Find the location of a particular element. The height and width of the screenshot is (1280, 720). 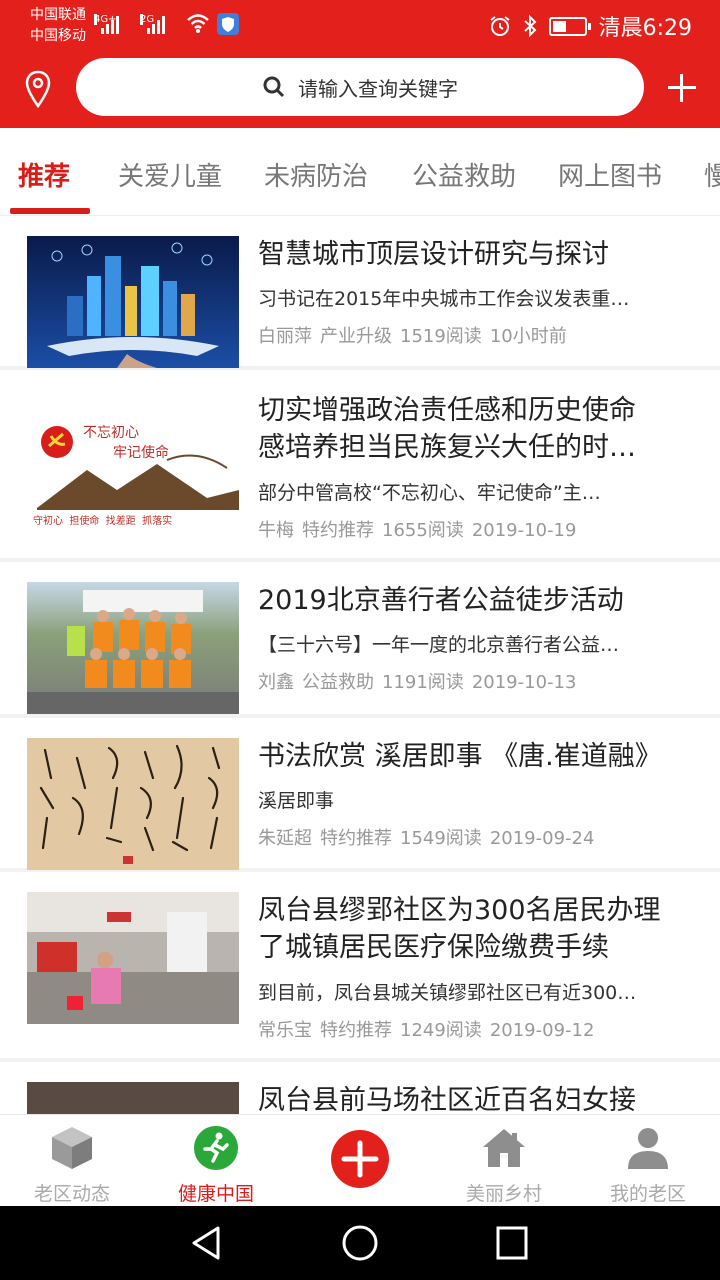

signal-2g-icon: 2G is located at coordinates (152, 24).